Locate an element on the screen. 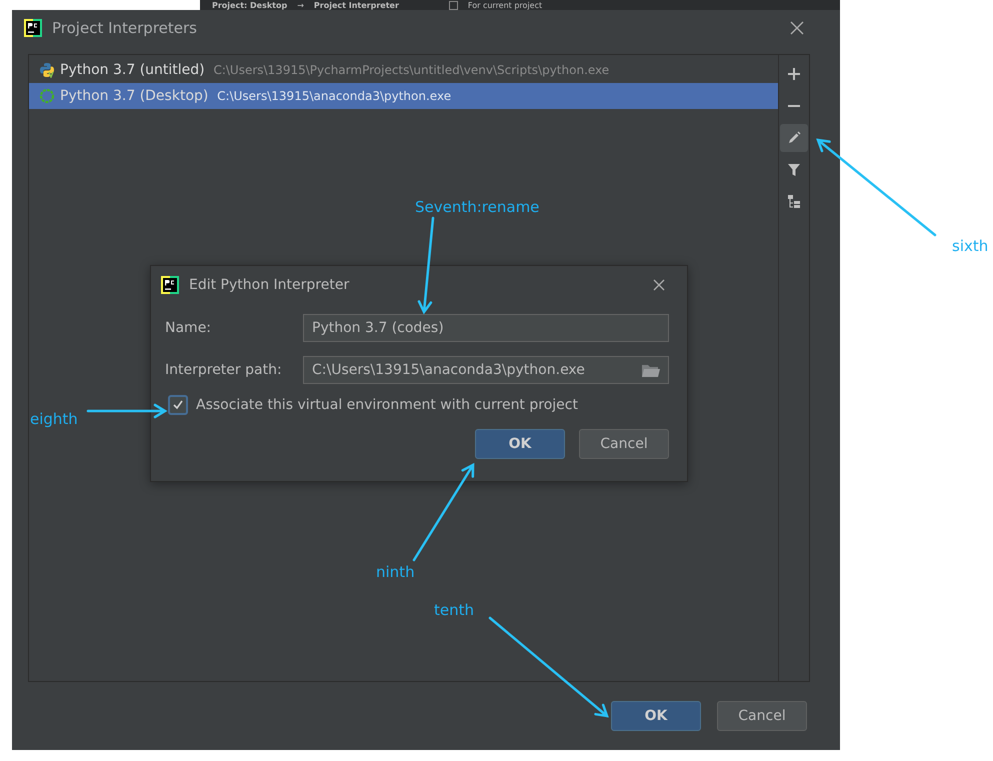 This screenshot has height=761, width=993. checkbox-label: Associate this virtual environment with current project is located at coordinates (387, 405).